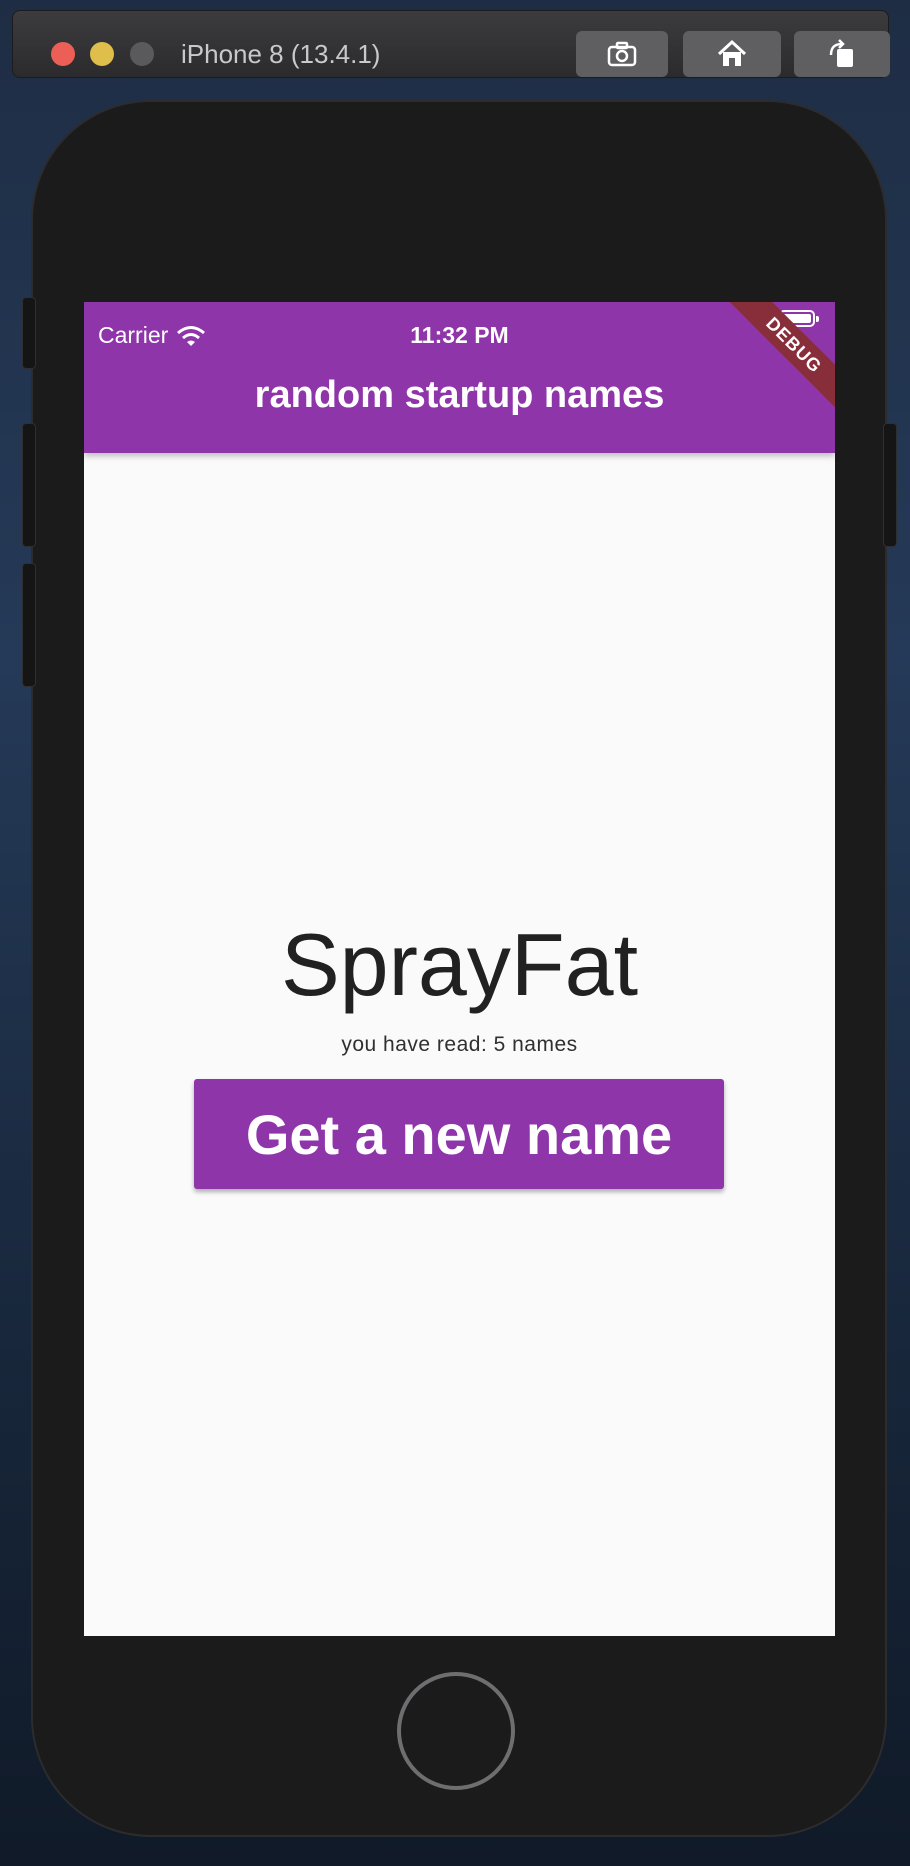 This screenshot has width=910, height=1866. I want to click on home-button, so click(732, 54).